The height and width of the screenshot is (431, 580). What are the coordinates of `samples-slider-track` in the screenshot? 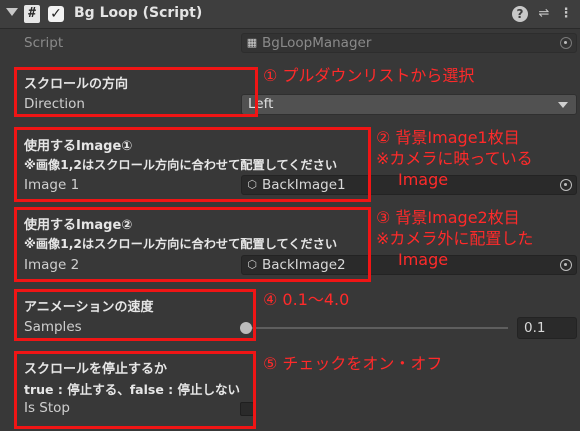 It's located at (376, 328).